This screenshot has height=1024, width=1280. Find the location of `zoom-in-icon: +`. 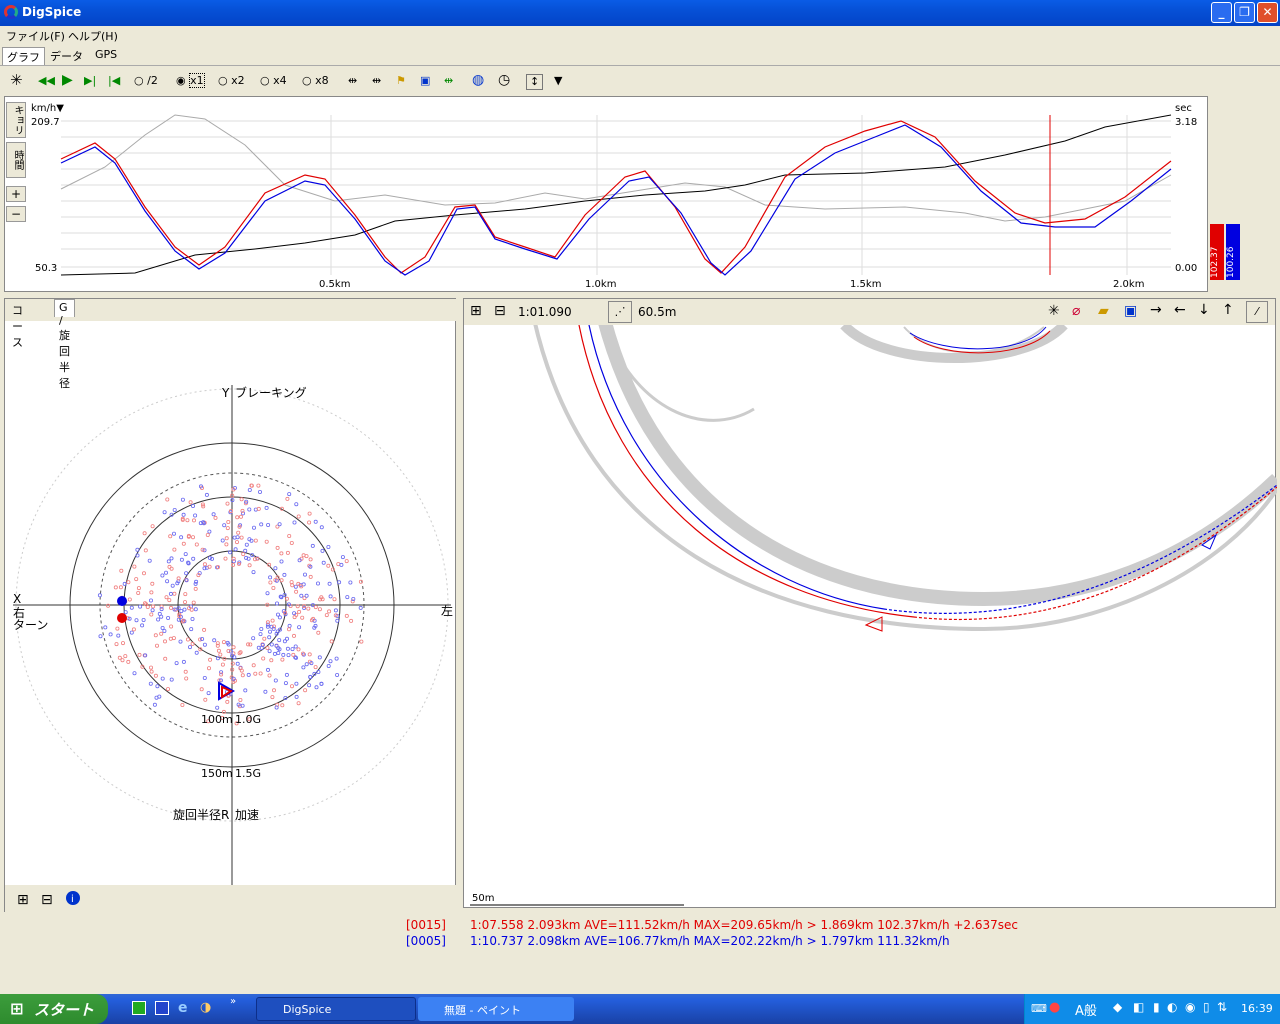

zoom-in-icon: + is located at coordinates (16, 194).